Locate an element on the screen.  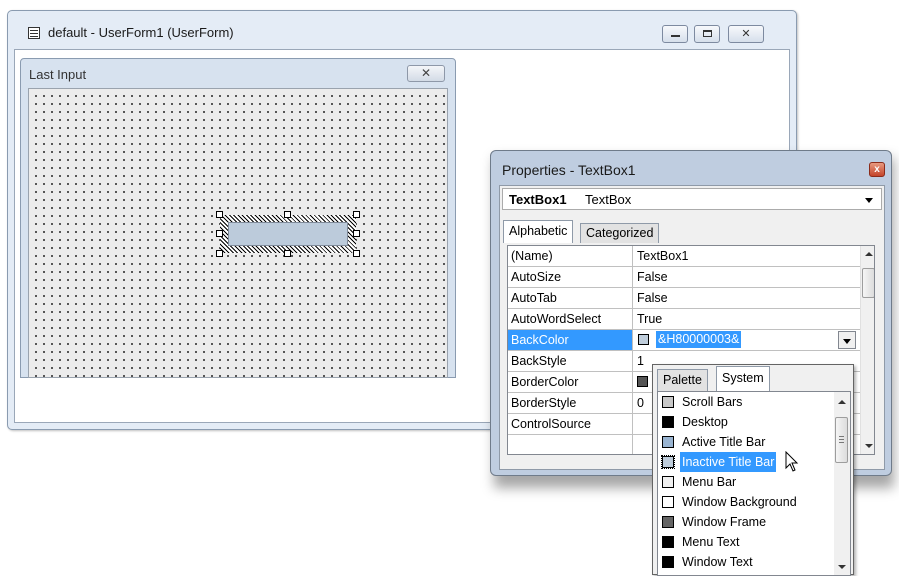
minimize-button is located at coordinates (675, 34).